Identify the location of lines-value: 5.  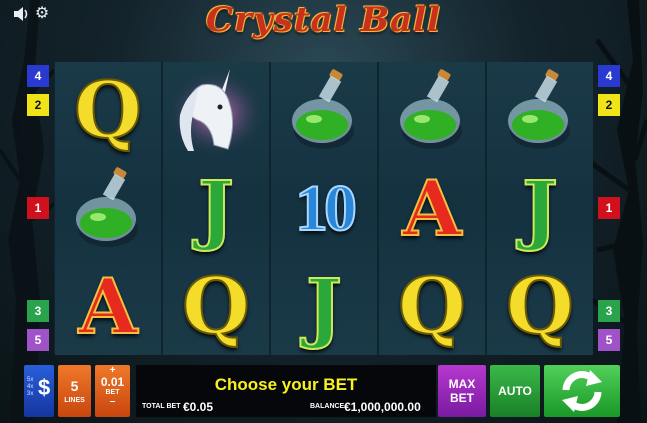
(74, 386).